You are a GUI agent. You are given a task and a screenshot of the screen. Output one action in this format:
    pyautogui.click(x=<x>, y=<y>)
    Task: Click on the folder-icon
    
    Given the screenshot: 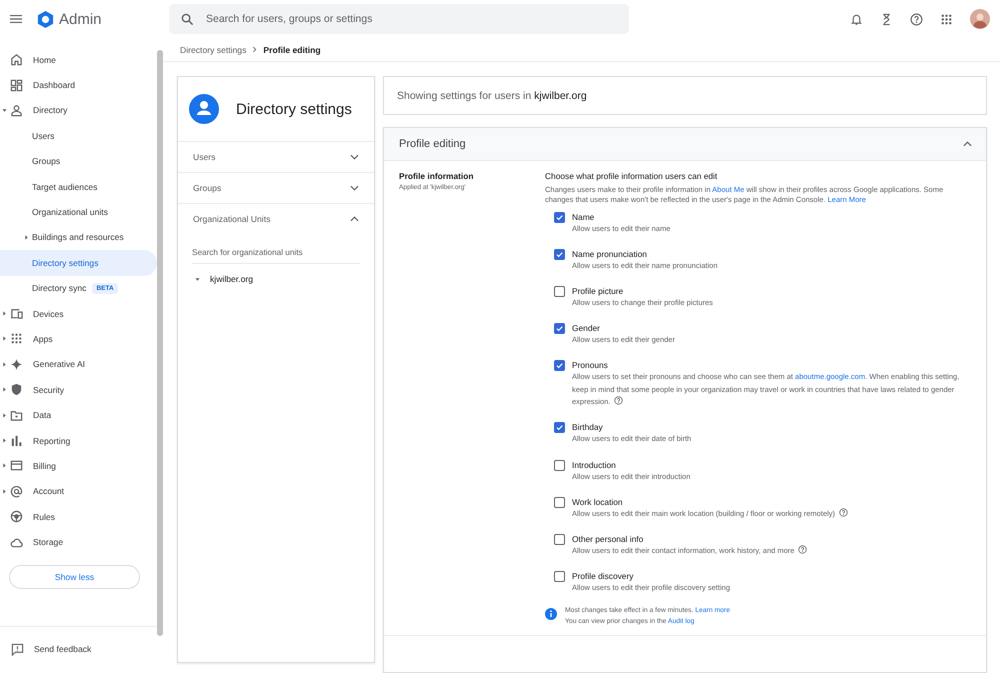 What is the action you would take?
    pyautogui.click(x=16, y=415)
    